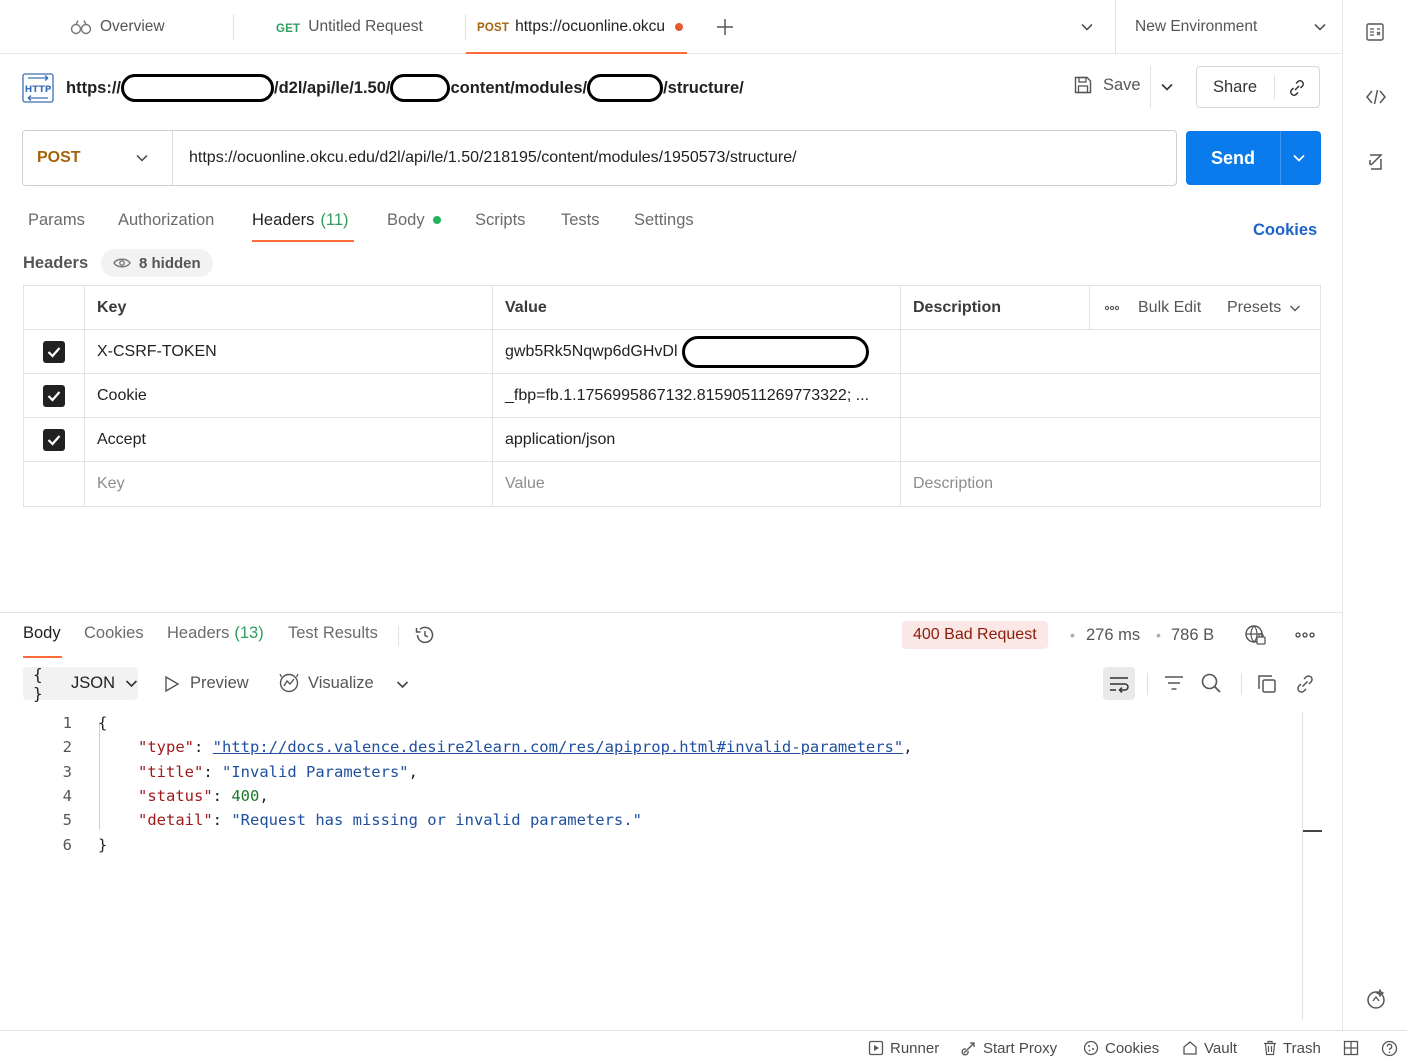 The width and height of the screenshot is (1407, 1064). I want to click on tab-post-method: POST, so click(493, 28).